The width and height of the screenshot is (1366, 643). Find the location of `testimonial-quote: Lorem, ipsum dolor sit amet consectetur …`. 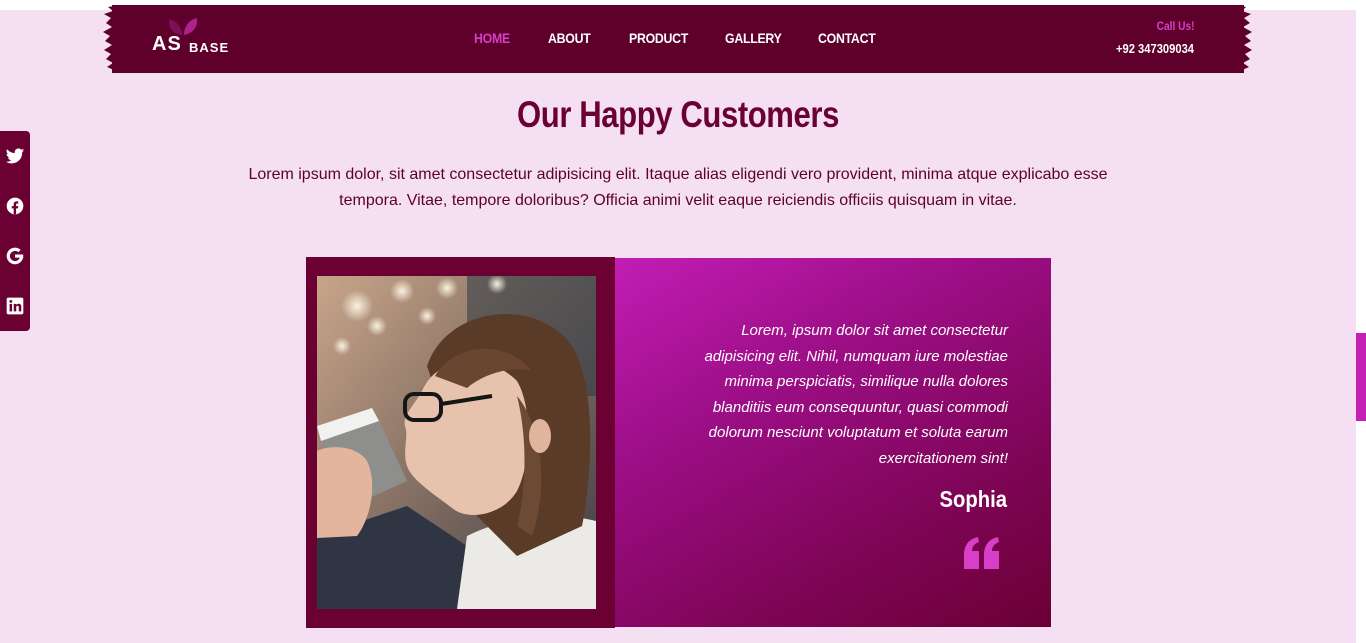

testimonial-quote: Lorem, ipsum dolor sit amet consectetur … is located at coordinates (856, 394).